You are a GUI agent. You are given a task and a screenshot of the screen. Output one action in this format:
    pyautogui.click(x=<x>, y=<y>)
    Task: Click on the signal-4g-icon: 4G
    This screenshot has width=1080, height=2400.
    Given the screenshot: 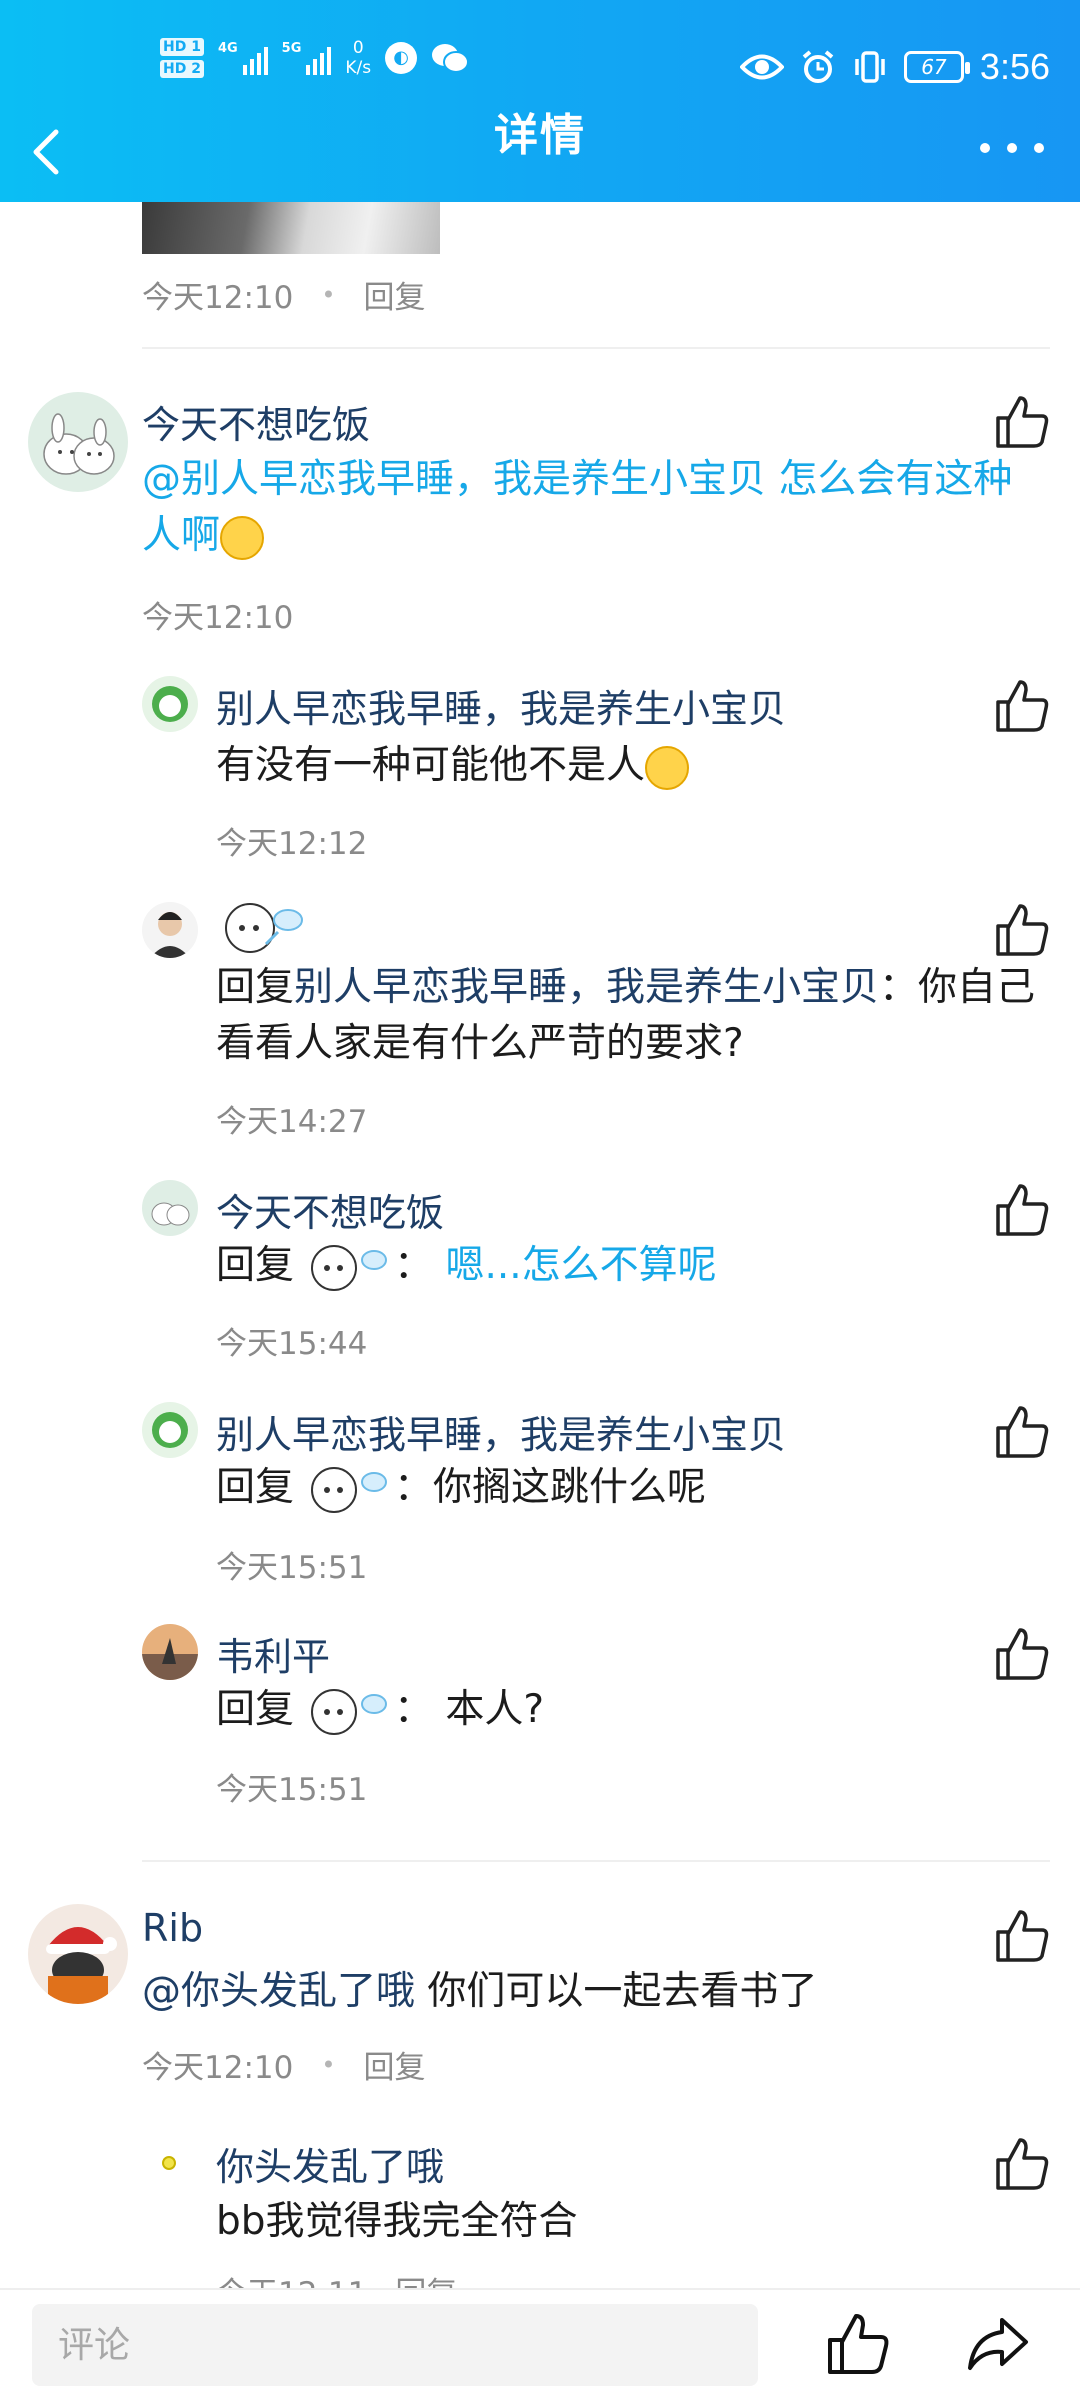 What is the action you would take?
    pyautogui.click(x=243, y=58)
    